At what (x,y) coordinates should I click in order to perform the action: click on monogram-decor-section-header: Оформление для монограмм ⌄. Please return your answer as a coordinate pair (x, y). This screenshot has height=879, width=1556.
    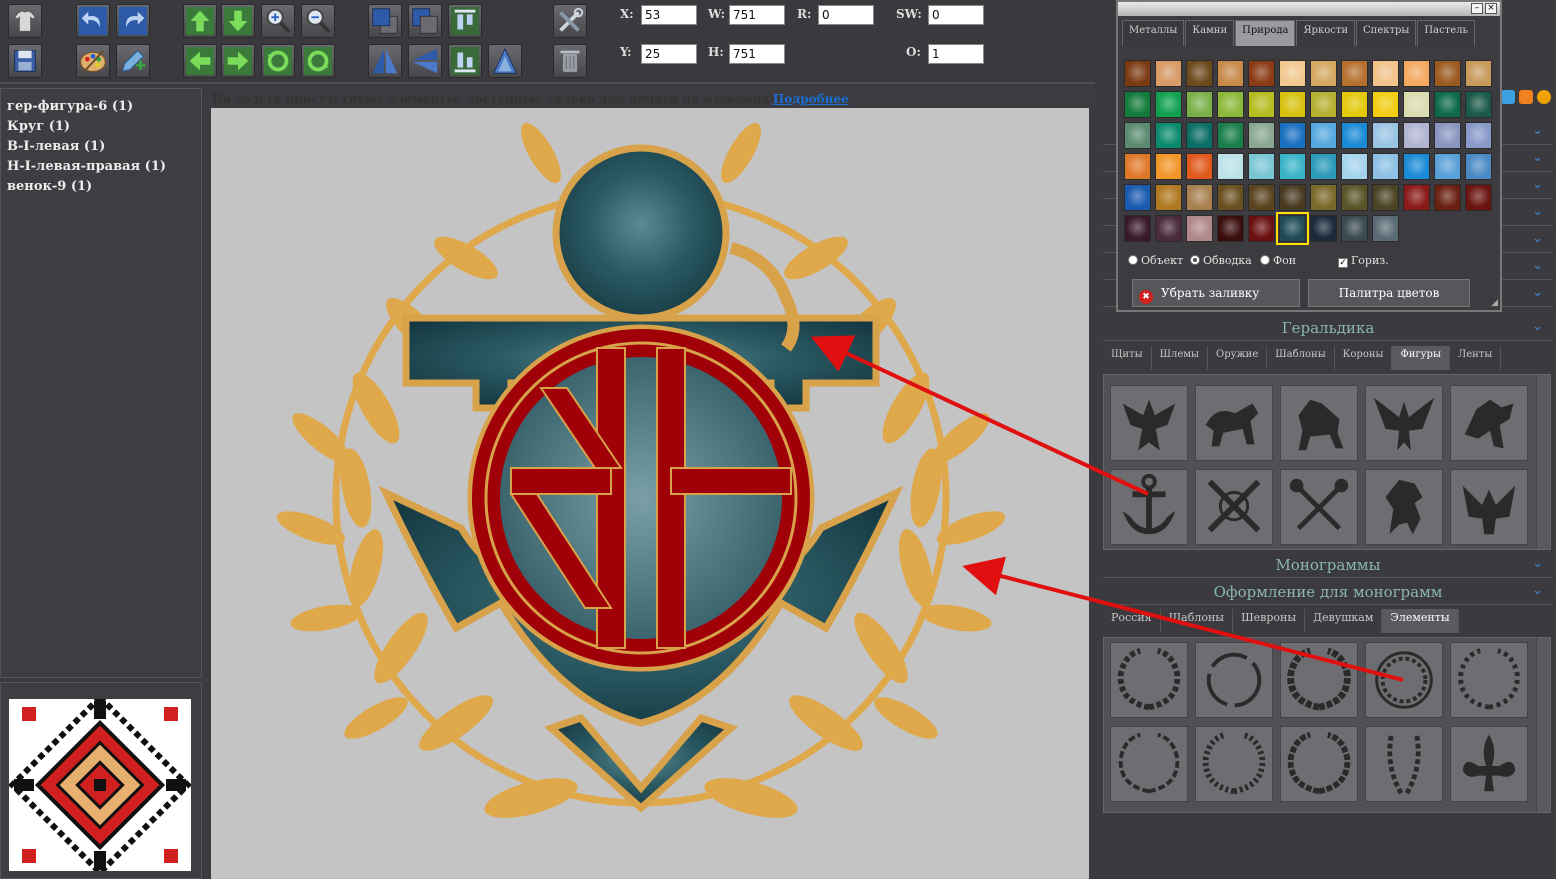
    Looking at the image, I should click on (1328, 592).